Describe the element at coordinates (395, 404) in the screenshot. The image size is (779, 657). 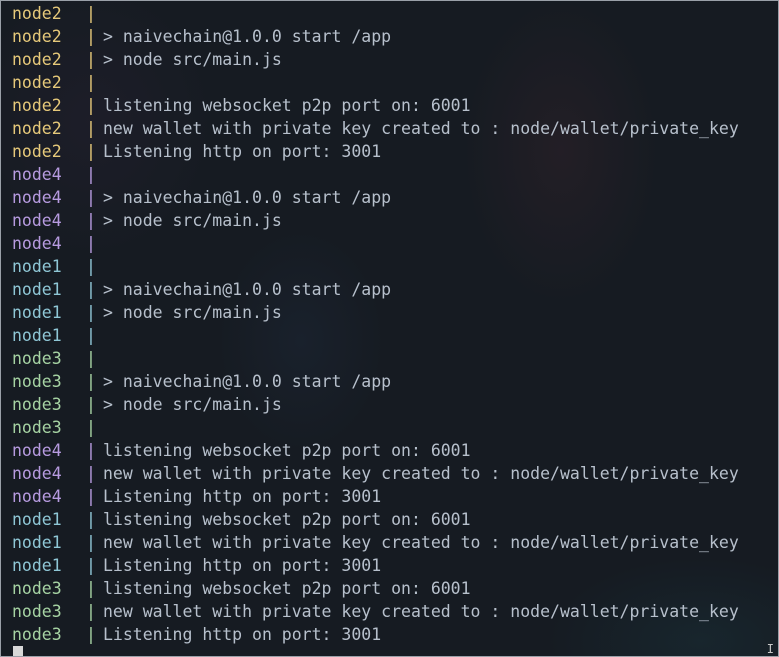
I see `terminal-line: node3 | > node src/main.js` at that location.